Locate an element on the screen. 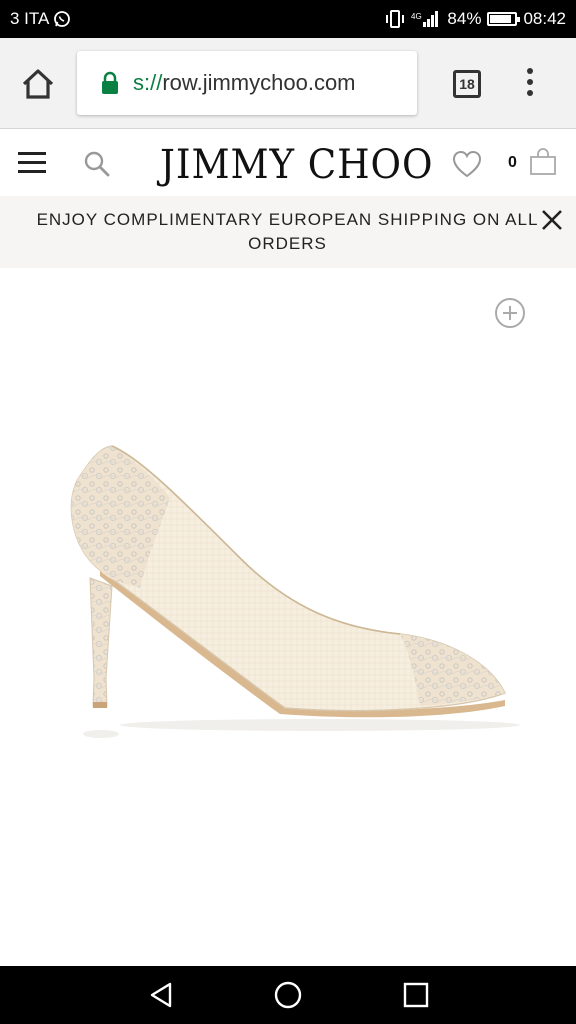 The image size is (576, 1024). status-right: 4G 84% 08:42 is located at coordinates (475, 19).